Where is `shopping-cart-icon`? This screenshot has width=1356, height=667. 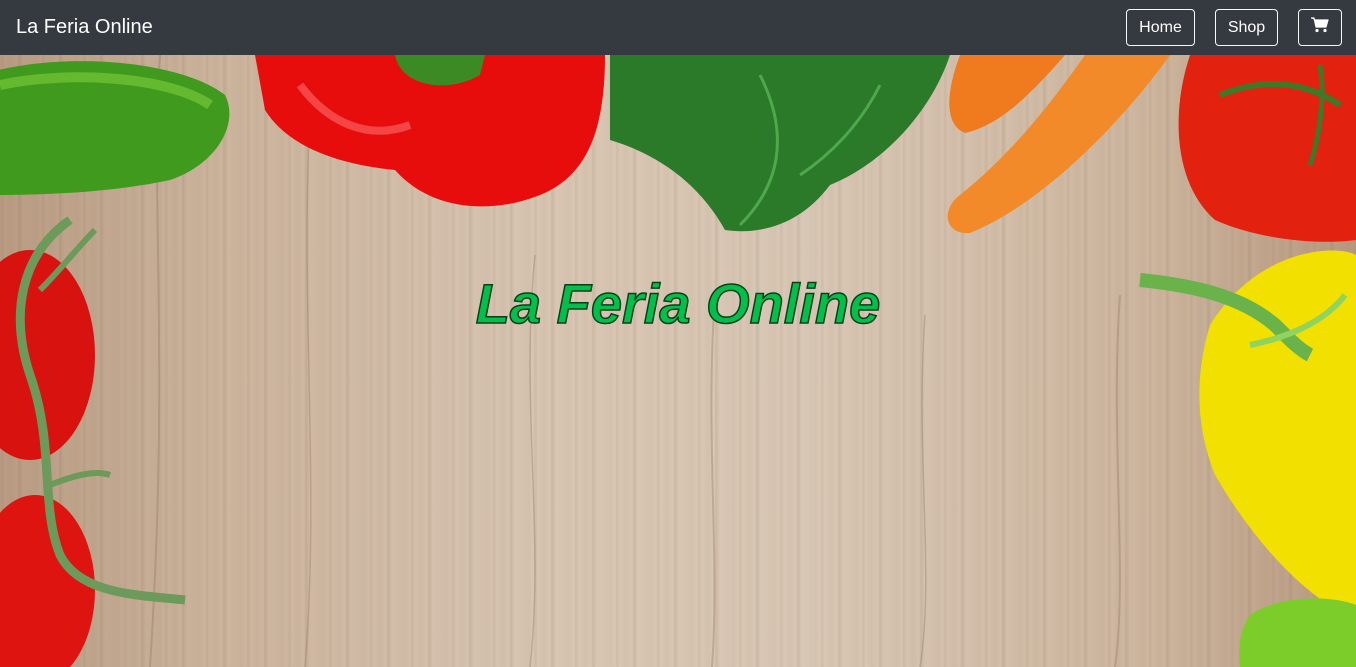
shopping-cart-icon is located at coordinates (1320, 27).